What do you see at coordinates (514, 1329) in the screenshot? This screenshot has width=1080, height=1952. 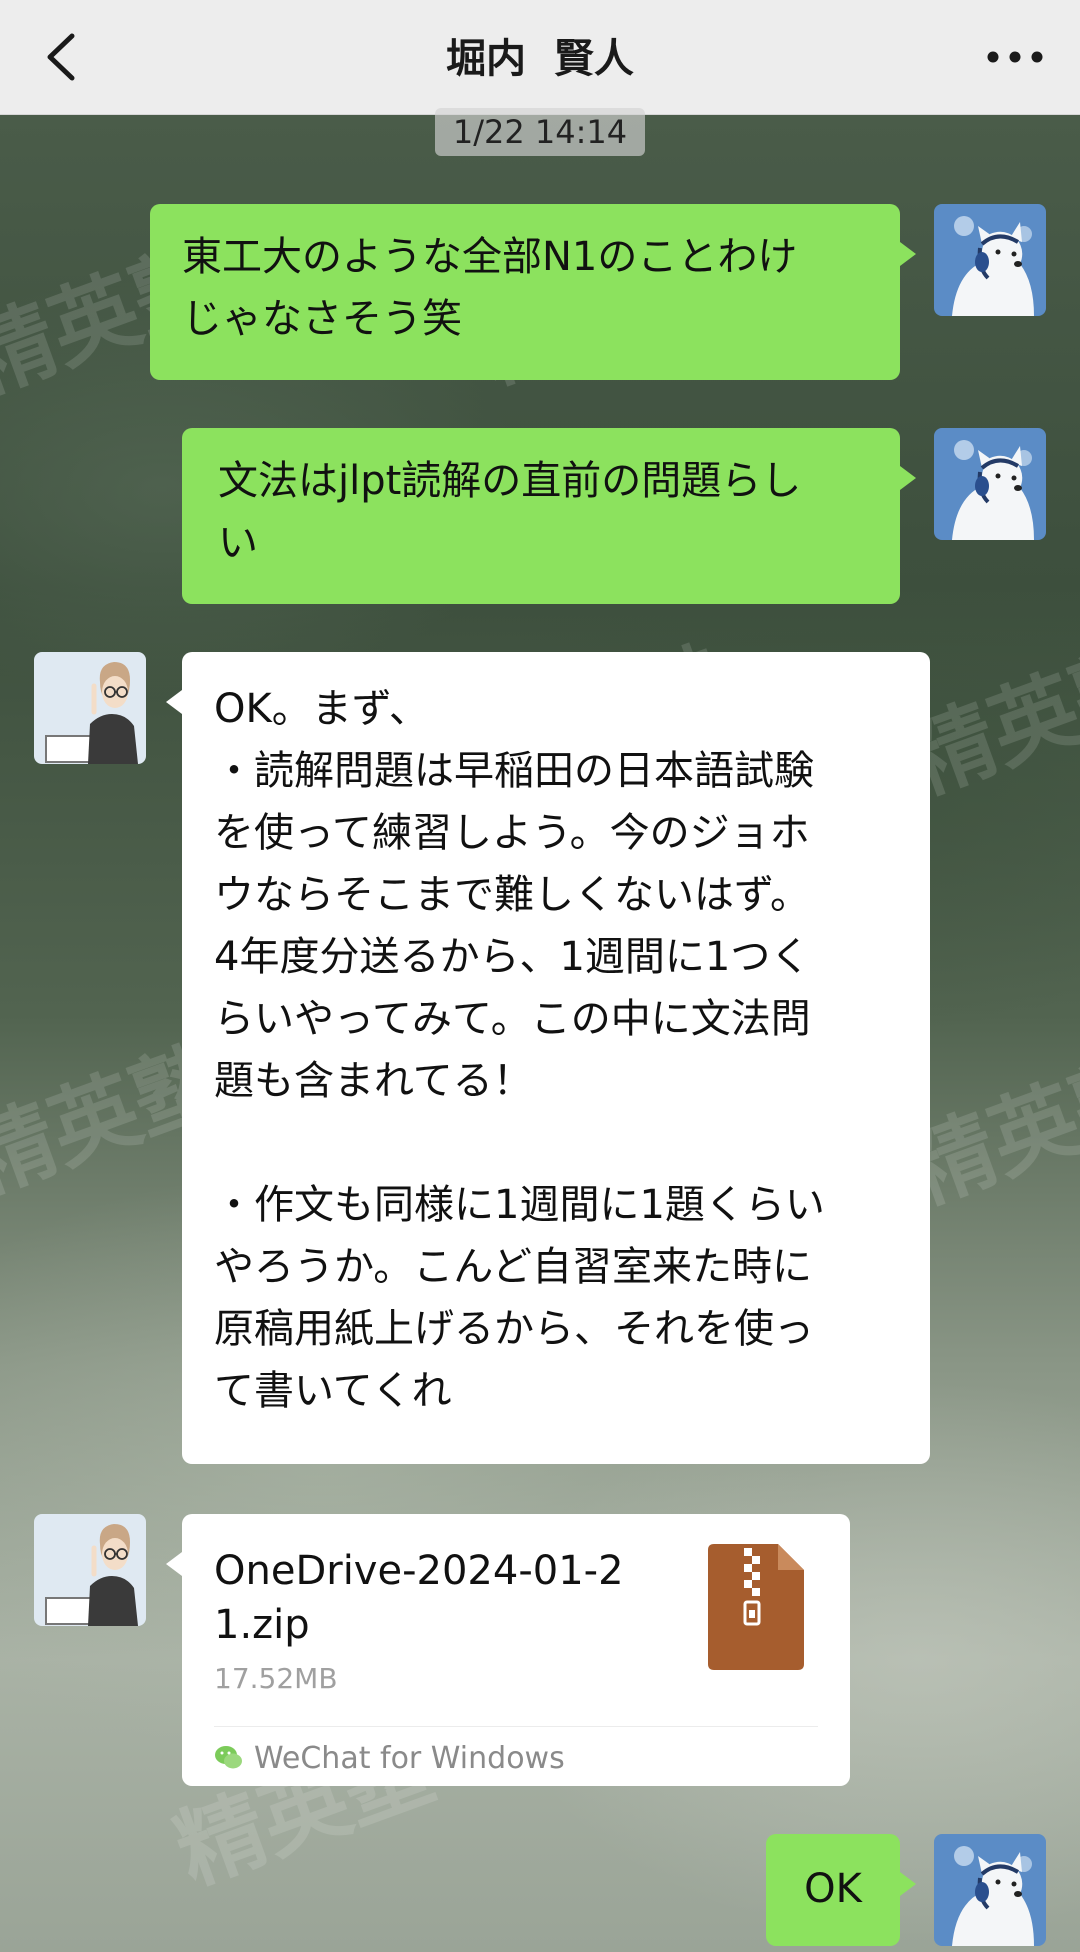 I see `message-line: 原稿用紙上げるから、それを使っ` at bounding box center [514, 1329].